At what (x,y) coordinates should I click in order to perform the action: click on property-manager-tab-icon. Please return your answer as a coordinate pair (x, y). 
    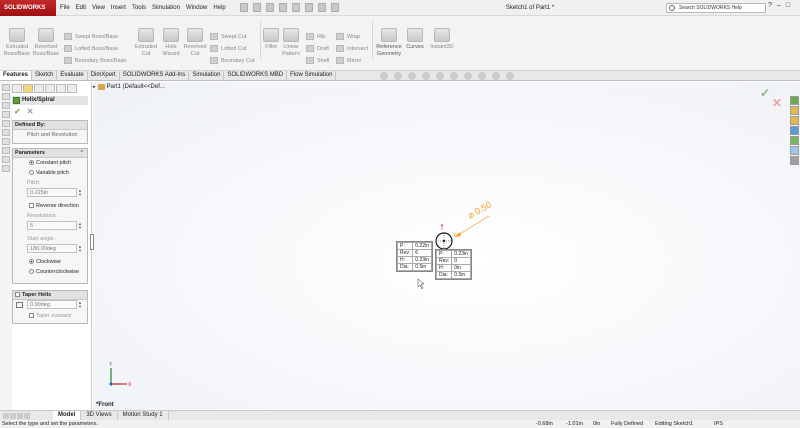
    Looking at the image, I should click on (28, 88).